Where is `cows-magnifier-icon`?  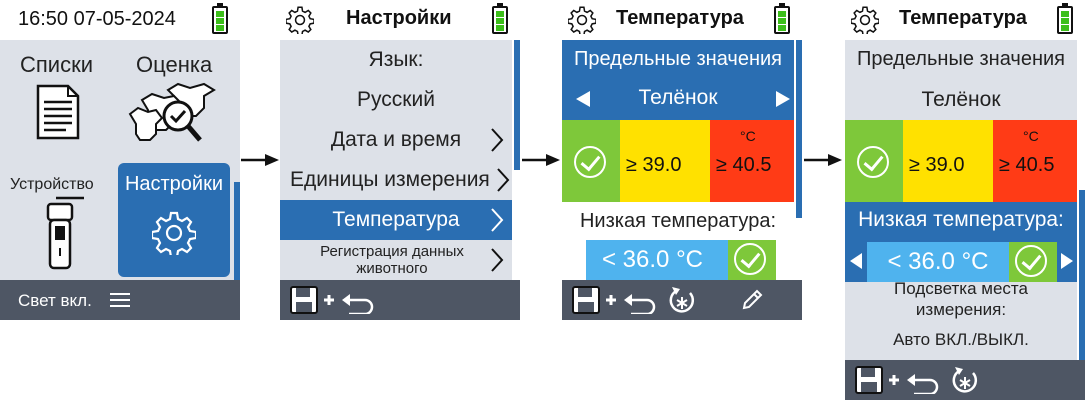
cows-magnifier-icon is located at coordinates (172, 112).